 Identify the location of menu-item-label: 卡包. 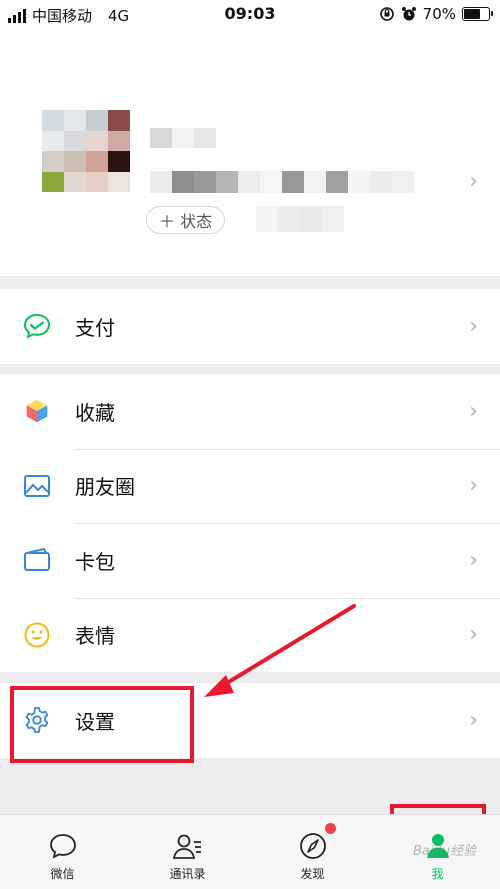
(95, 561).